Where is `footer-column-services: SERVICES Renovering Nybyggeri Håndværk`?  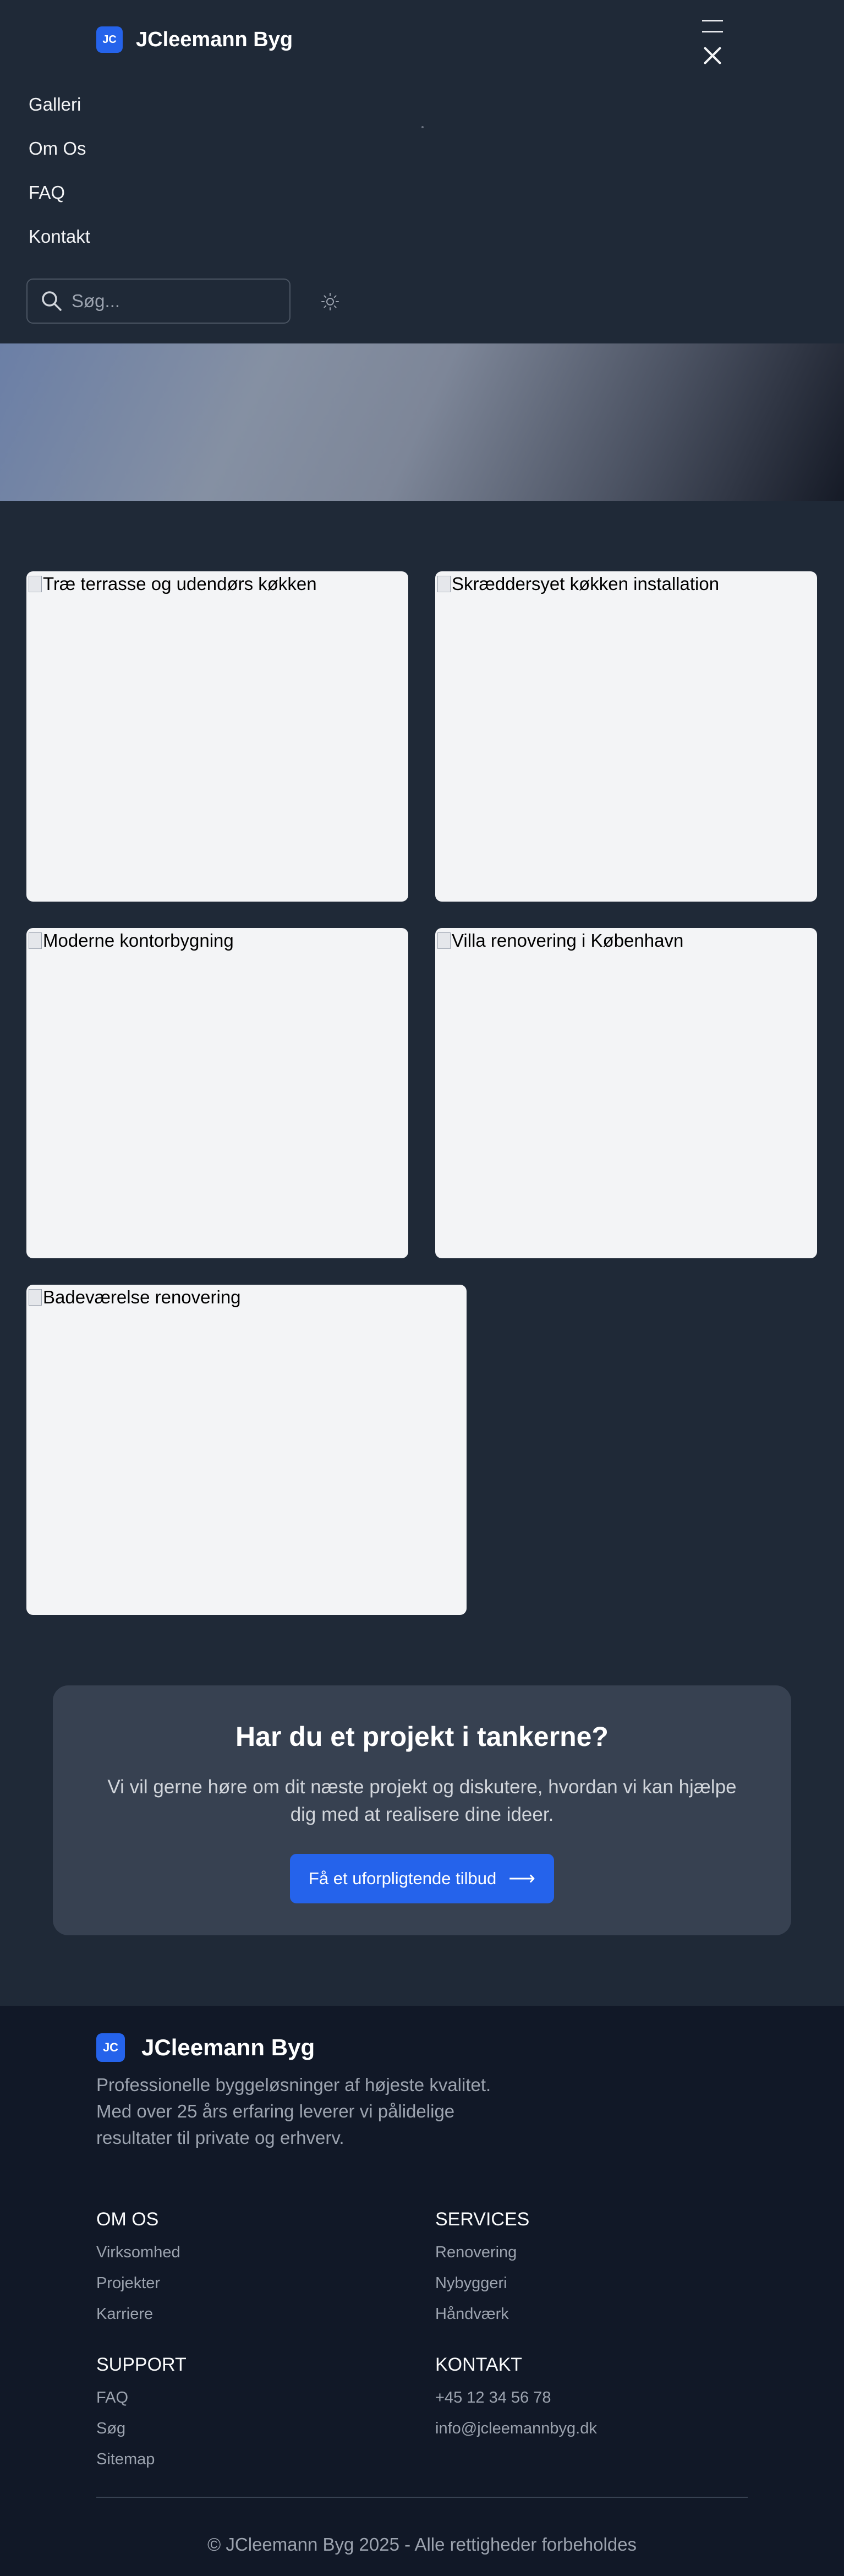
footer-column-services: SERVICES Renovering Nybyggeri Håndværk is located at coordinates (482, 2270).